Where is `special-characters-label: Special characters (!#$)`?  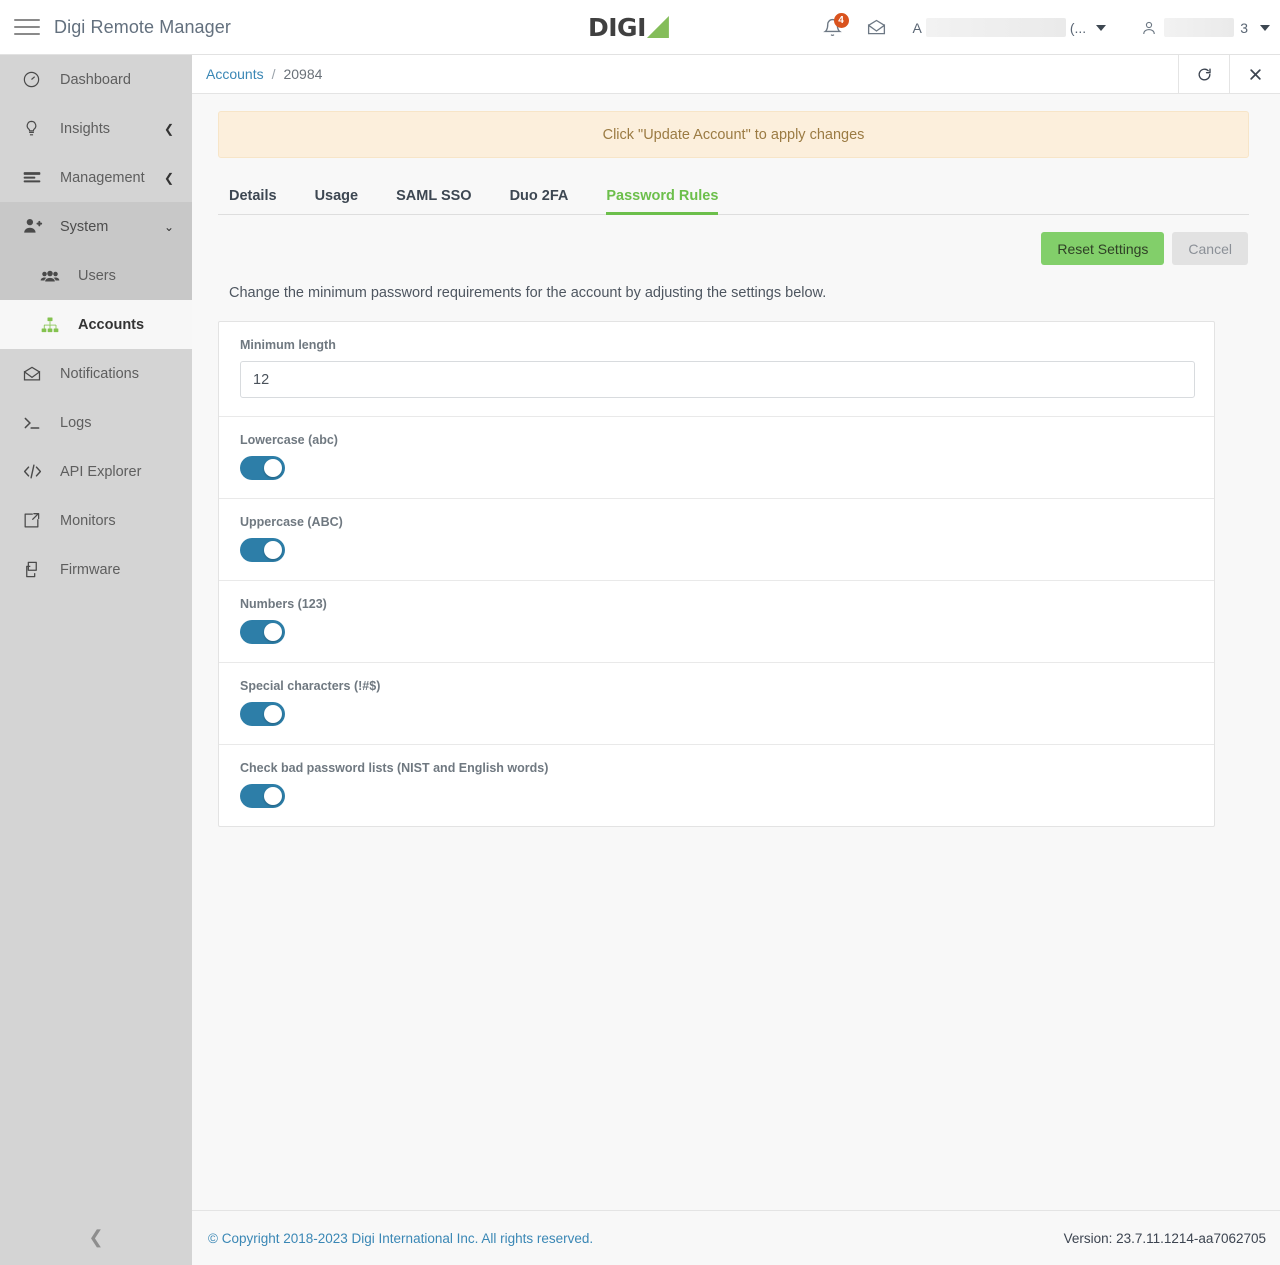
special-characters-label: Special characters (!#$) is located at coordinates (310, 686).